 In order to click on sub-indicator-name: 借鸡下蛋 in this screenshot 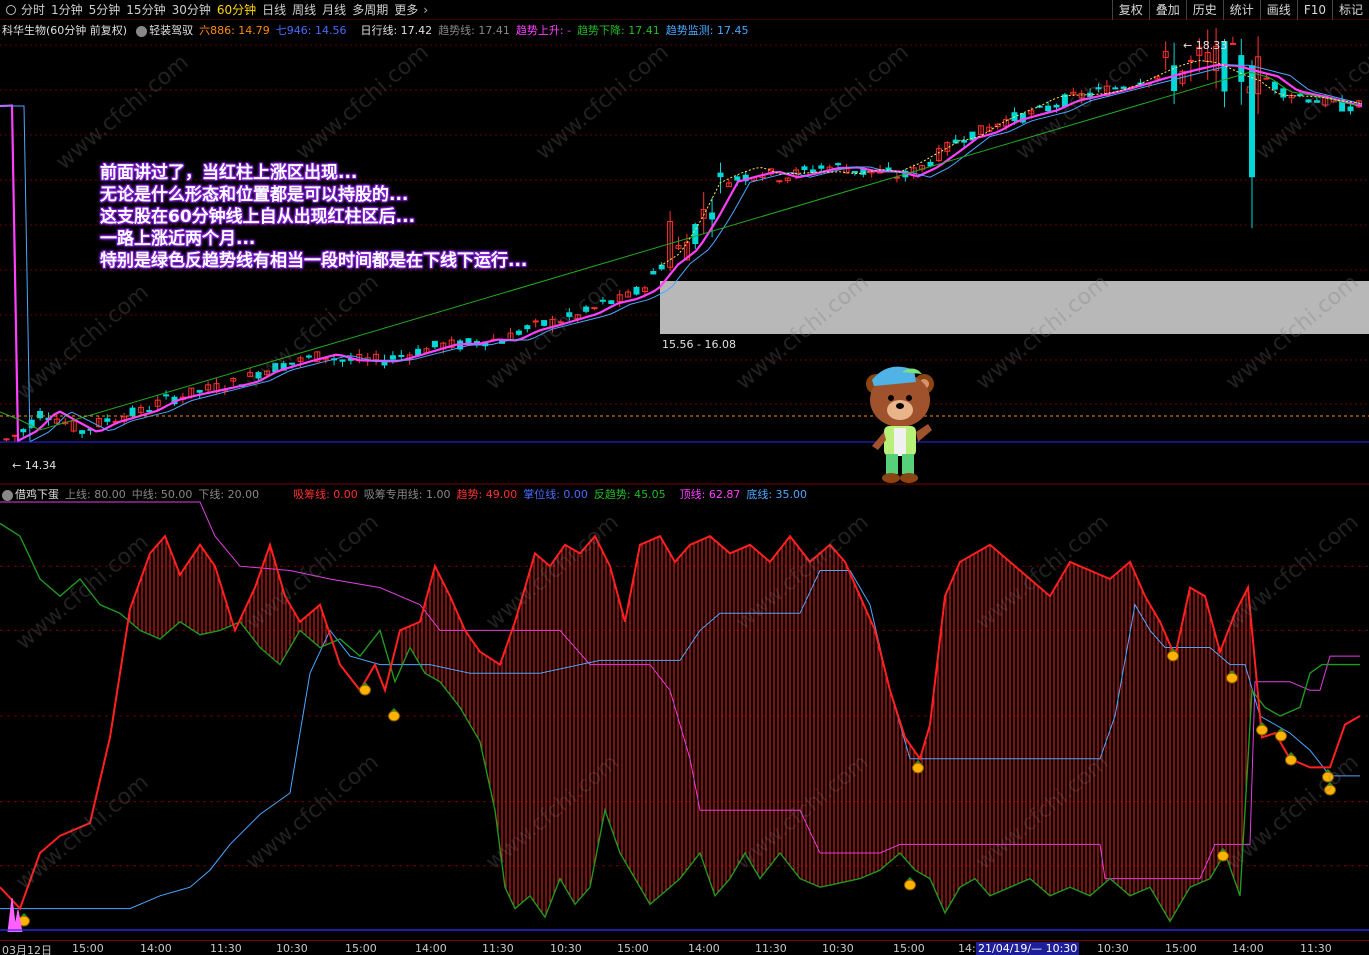, I will do `click(37, 494)`.